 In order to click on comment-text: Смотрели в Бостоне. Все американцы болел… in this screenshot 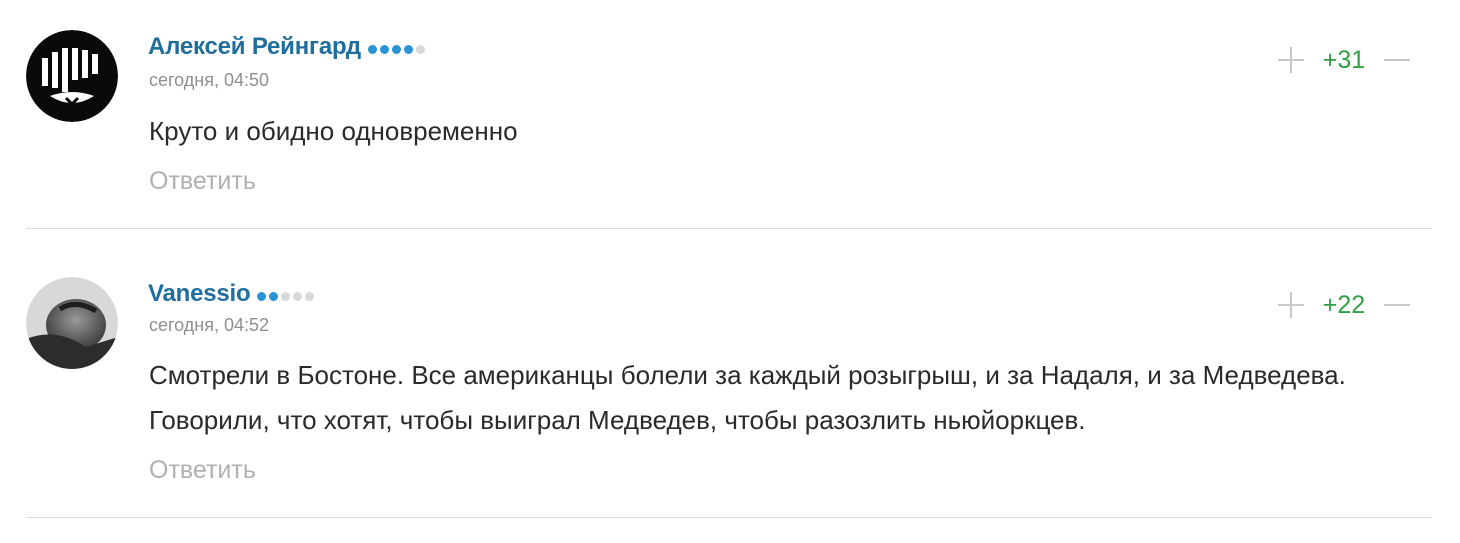, I will do `click(747, 397)`.